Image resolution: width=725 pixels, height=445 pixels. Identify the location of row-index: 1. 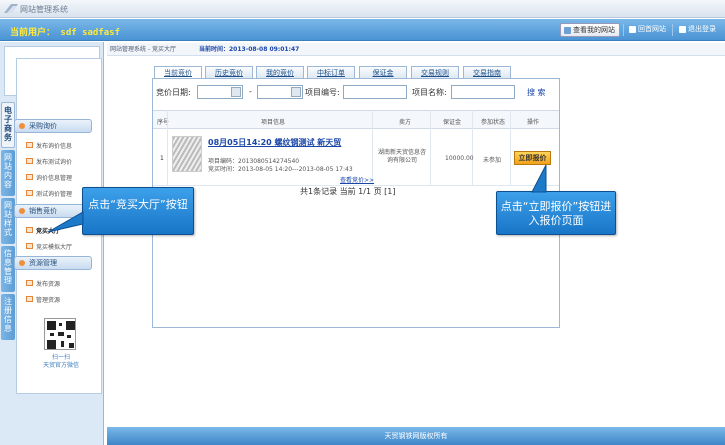
(162, 158).